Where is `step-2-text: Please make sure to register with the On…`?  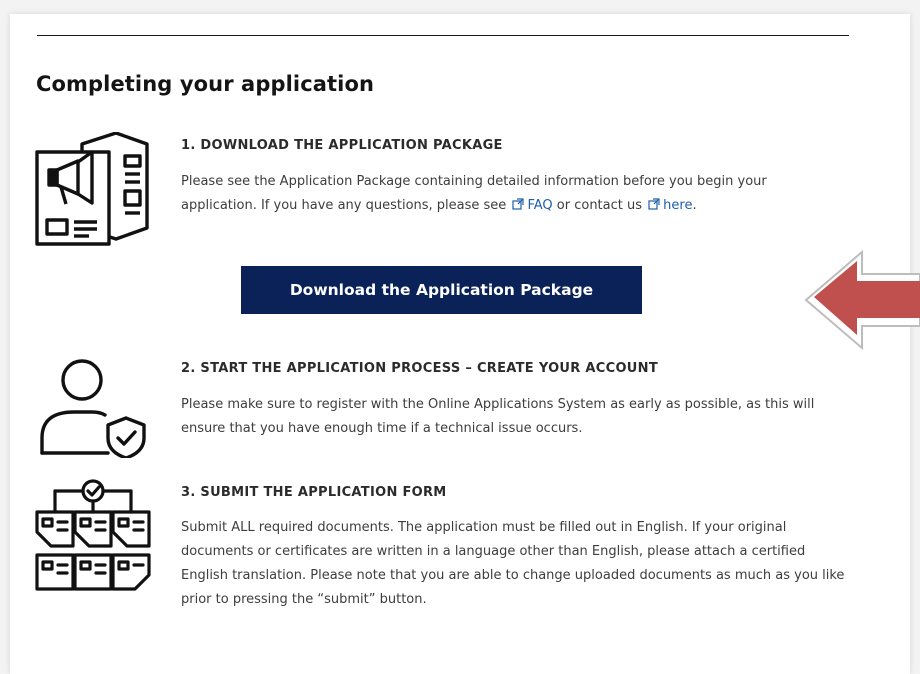 step-2-text: Please make sure to register with the On… is located at coordinates (498, 416).